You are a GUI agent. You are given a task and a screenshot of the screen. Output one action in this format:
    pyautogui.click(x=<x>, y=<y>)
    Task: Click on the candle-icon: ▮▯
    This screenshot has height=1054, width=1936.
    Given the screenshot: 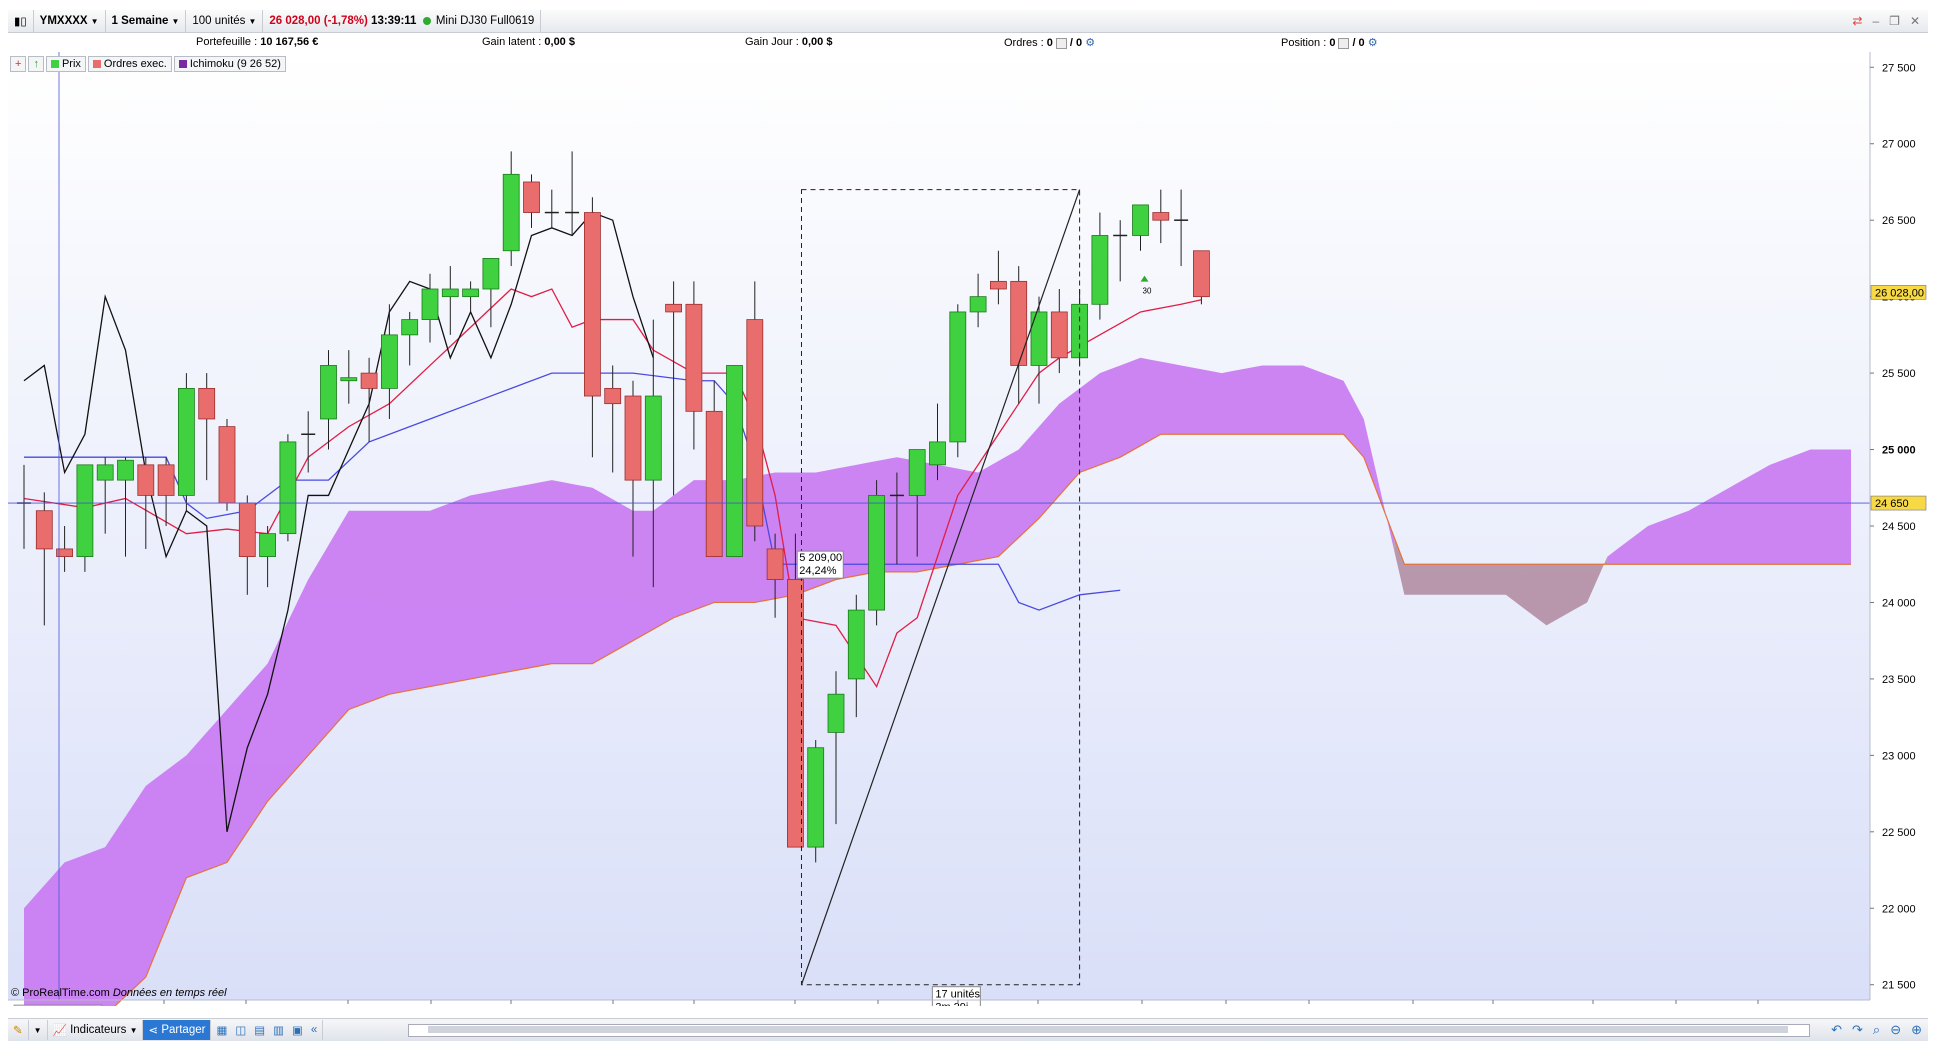 What is the action you would take?
    pyautogui.click(x=20, y=21)
    